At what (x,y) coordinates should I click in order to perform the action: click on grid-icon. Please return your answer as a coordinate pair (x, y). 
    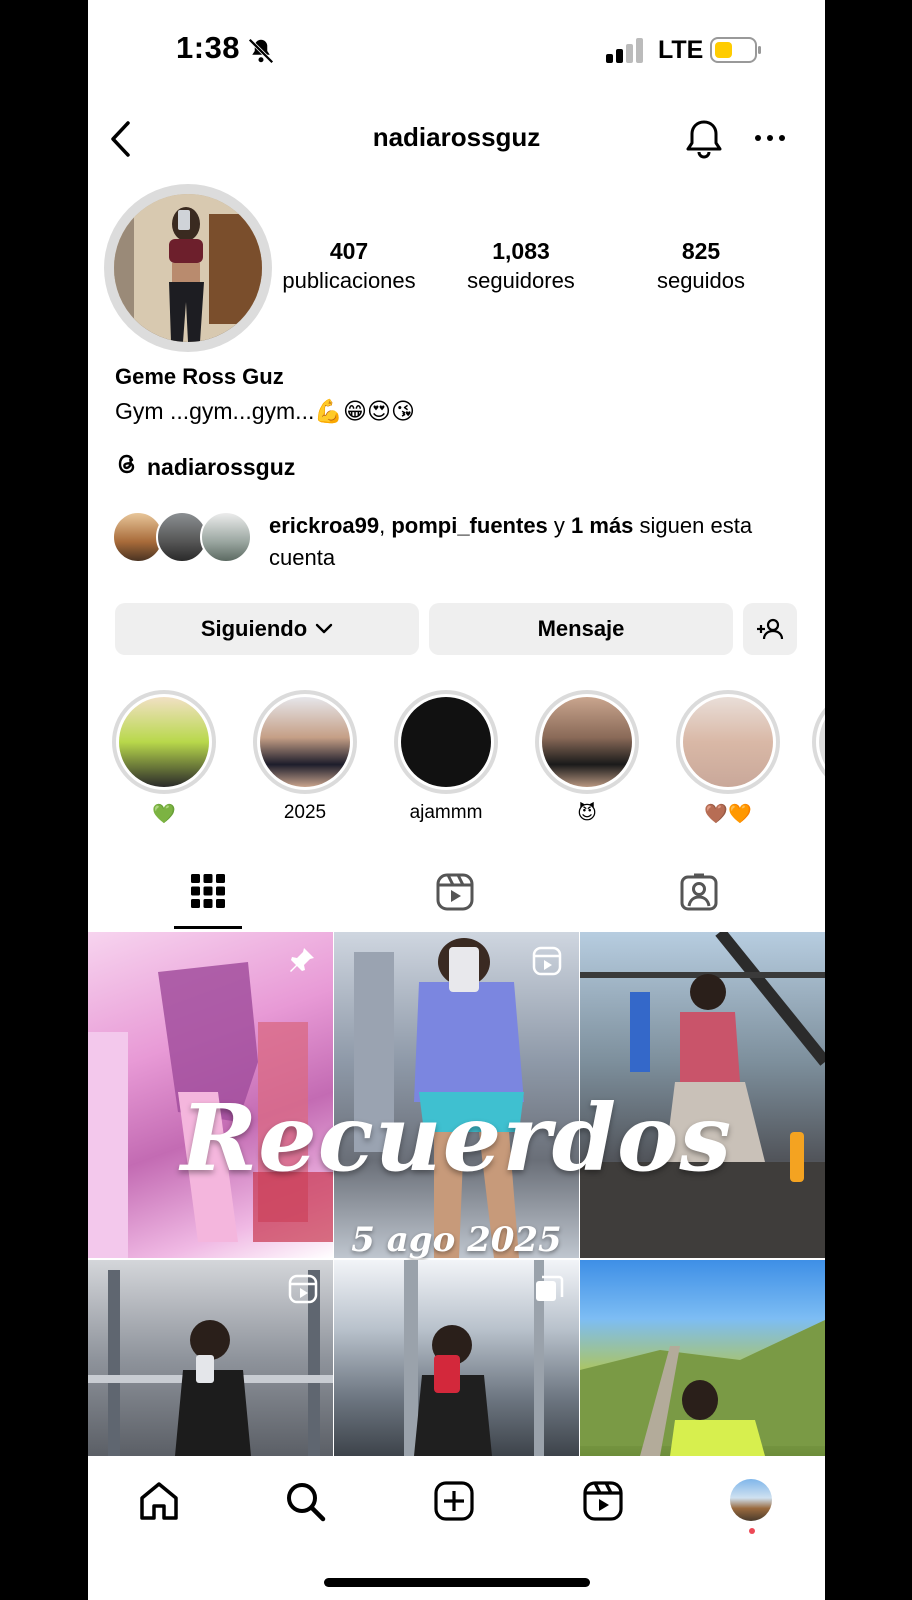
    Looking at the image, I should click on (208, 891).